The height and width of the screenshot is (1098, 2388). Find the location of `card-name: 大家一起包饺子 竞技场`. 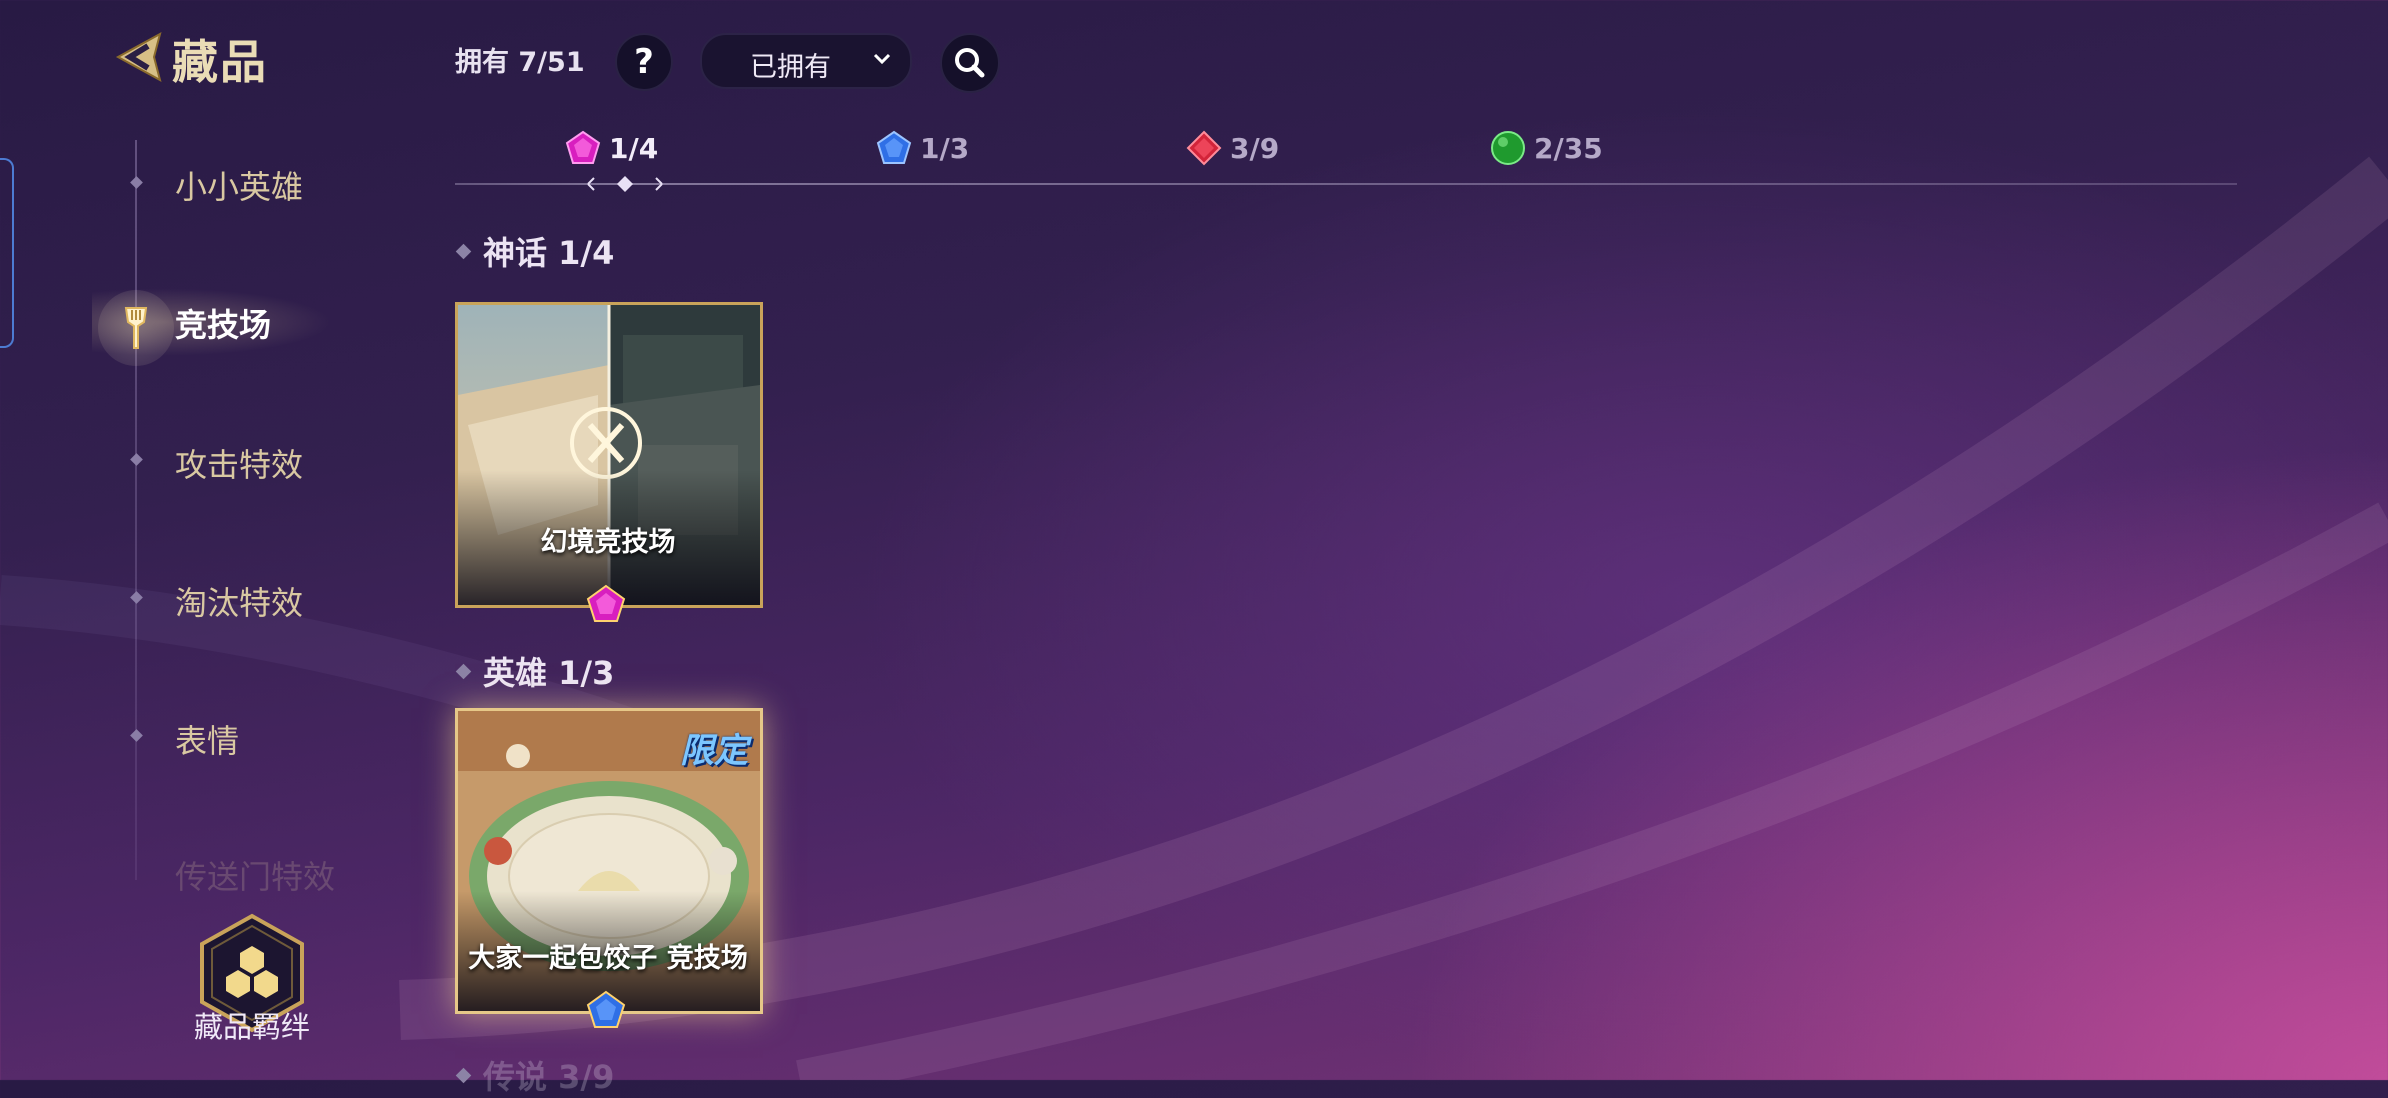

card-name: 大家一起包饺子 竞技场 is located at coordinates (608, 958).